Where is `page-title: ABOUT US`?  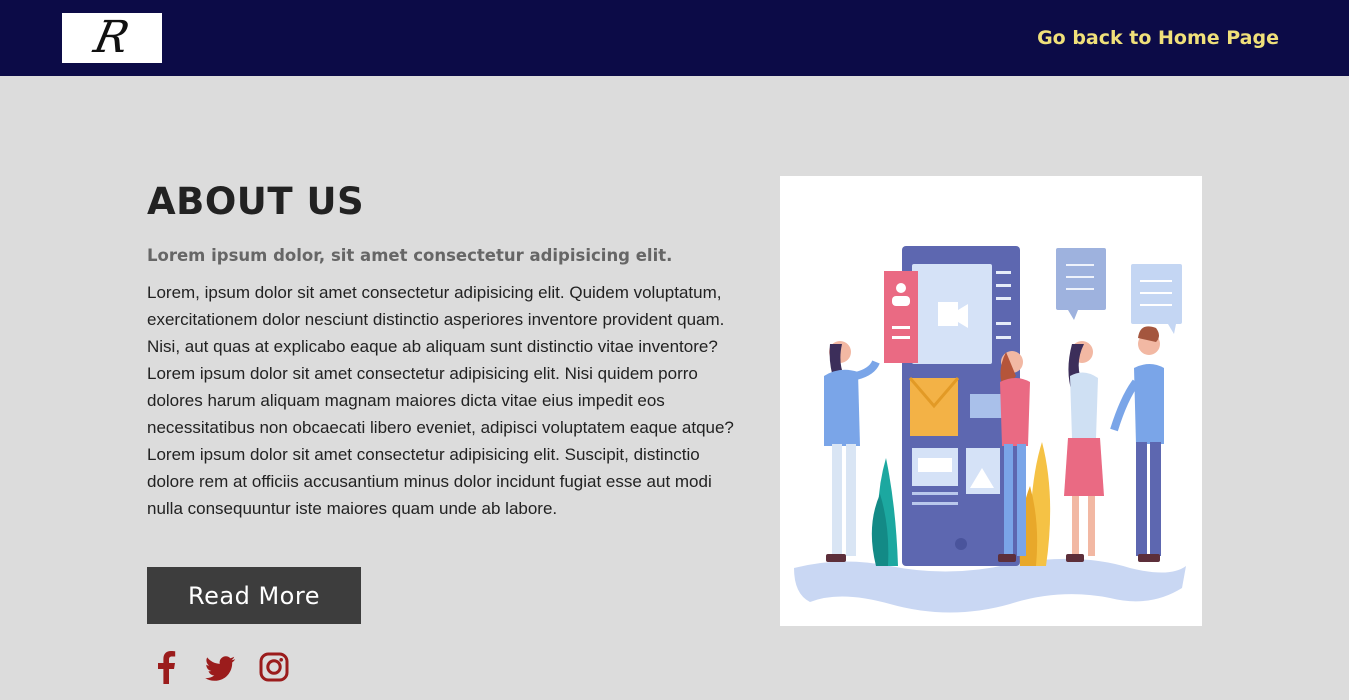 page-title: ABOUT US is located at coordinates (256, 201).